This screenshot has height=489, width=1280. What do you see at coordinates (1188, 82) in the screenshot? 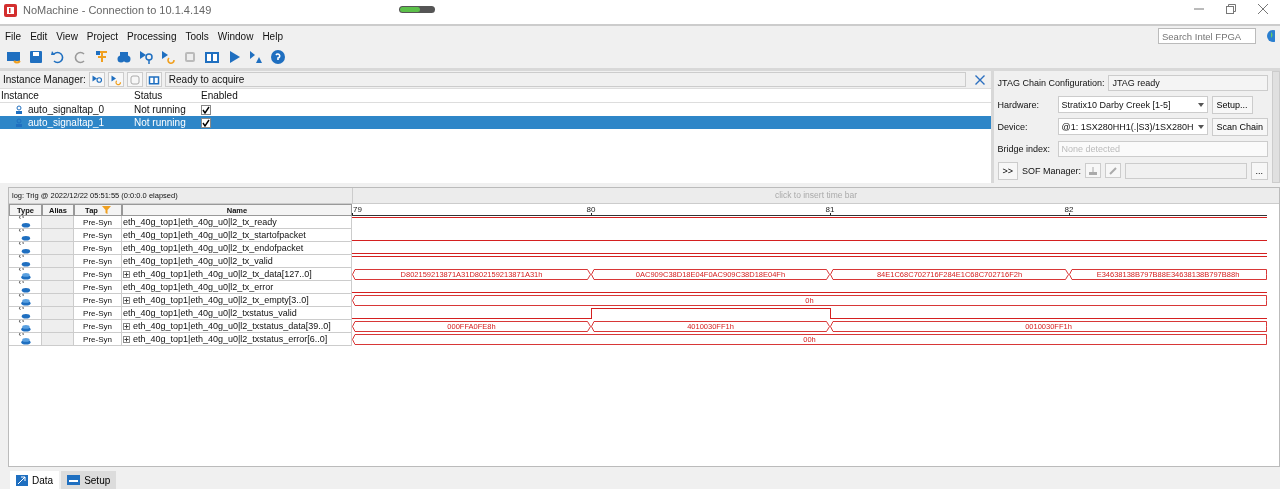
I see `jtag-status-field: JTAG ready` at bounding box center [1188, 82].